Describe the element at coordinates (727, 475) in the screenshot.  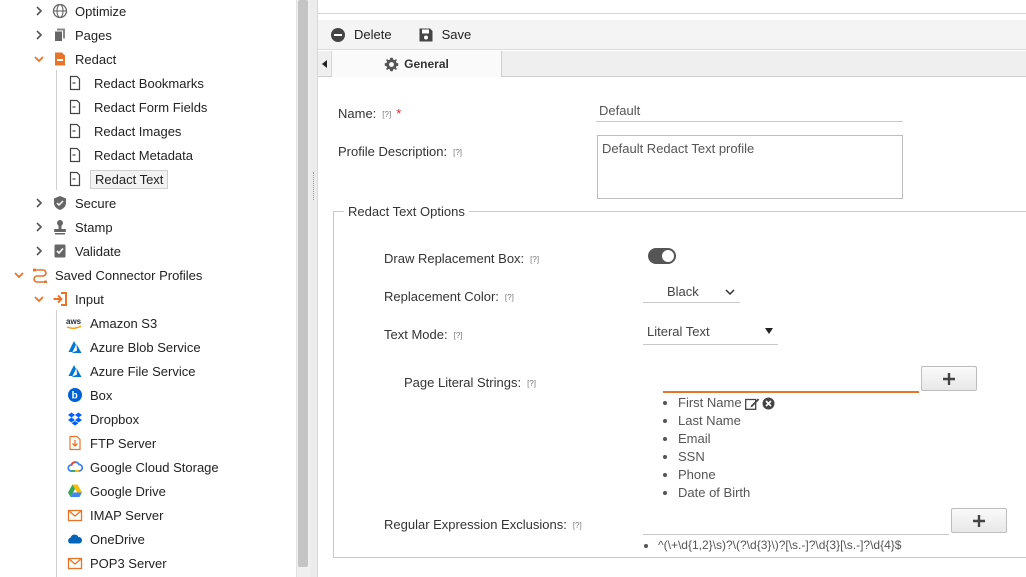
I see `list-item: Phone` at that location.